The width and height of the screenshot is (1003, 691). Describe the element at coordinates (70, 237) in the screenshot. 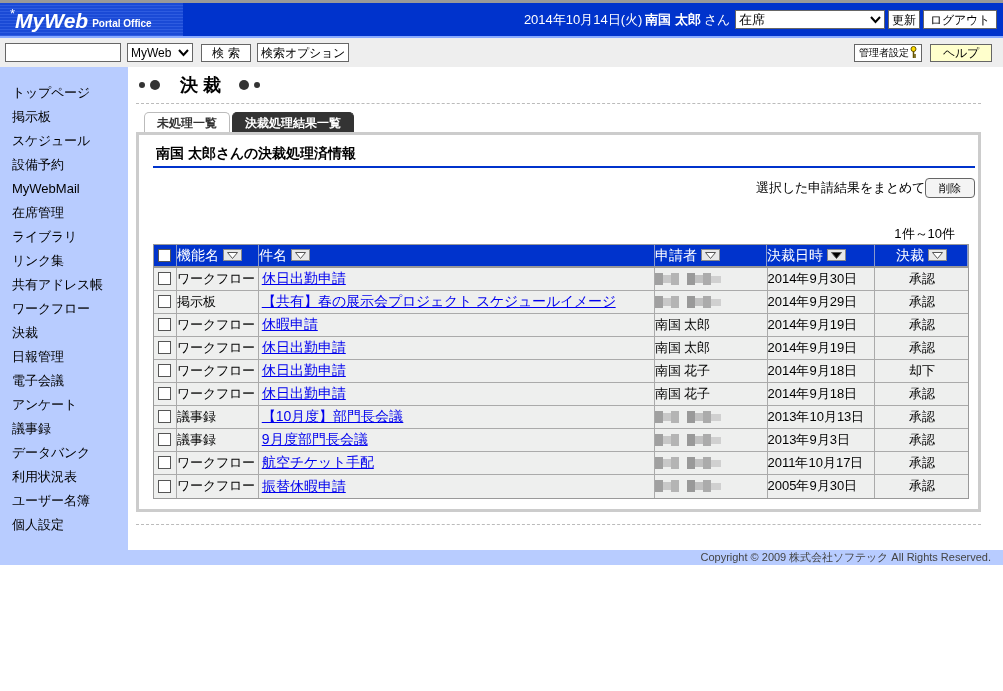

I see `sidebar-item: ライブラリ` at that location.